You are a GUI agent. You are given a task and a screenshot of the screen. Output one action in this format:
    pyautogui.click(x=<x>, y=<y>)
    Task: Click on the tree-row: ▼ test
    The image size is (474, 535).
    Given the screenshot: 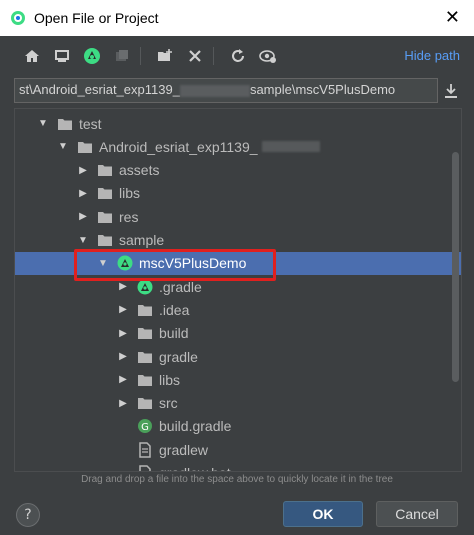 What is the action you would take?
    pyautogui.click(x=238, y=123)
    